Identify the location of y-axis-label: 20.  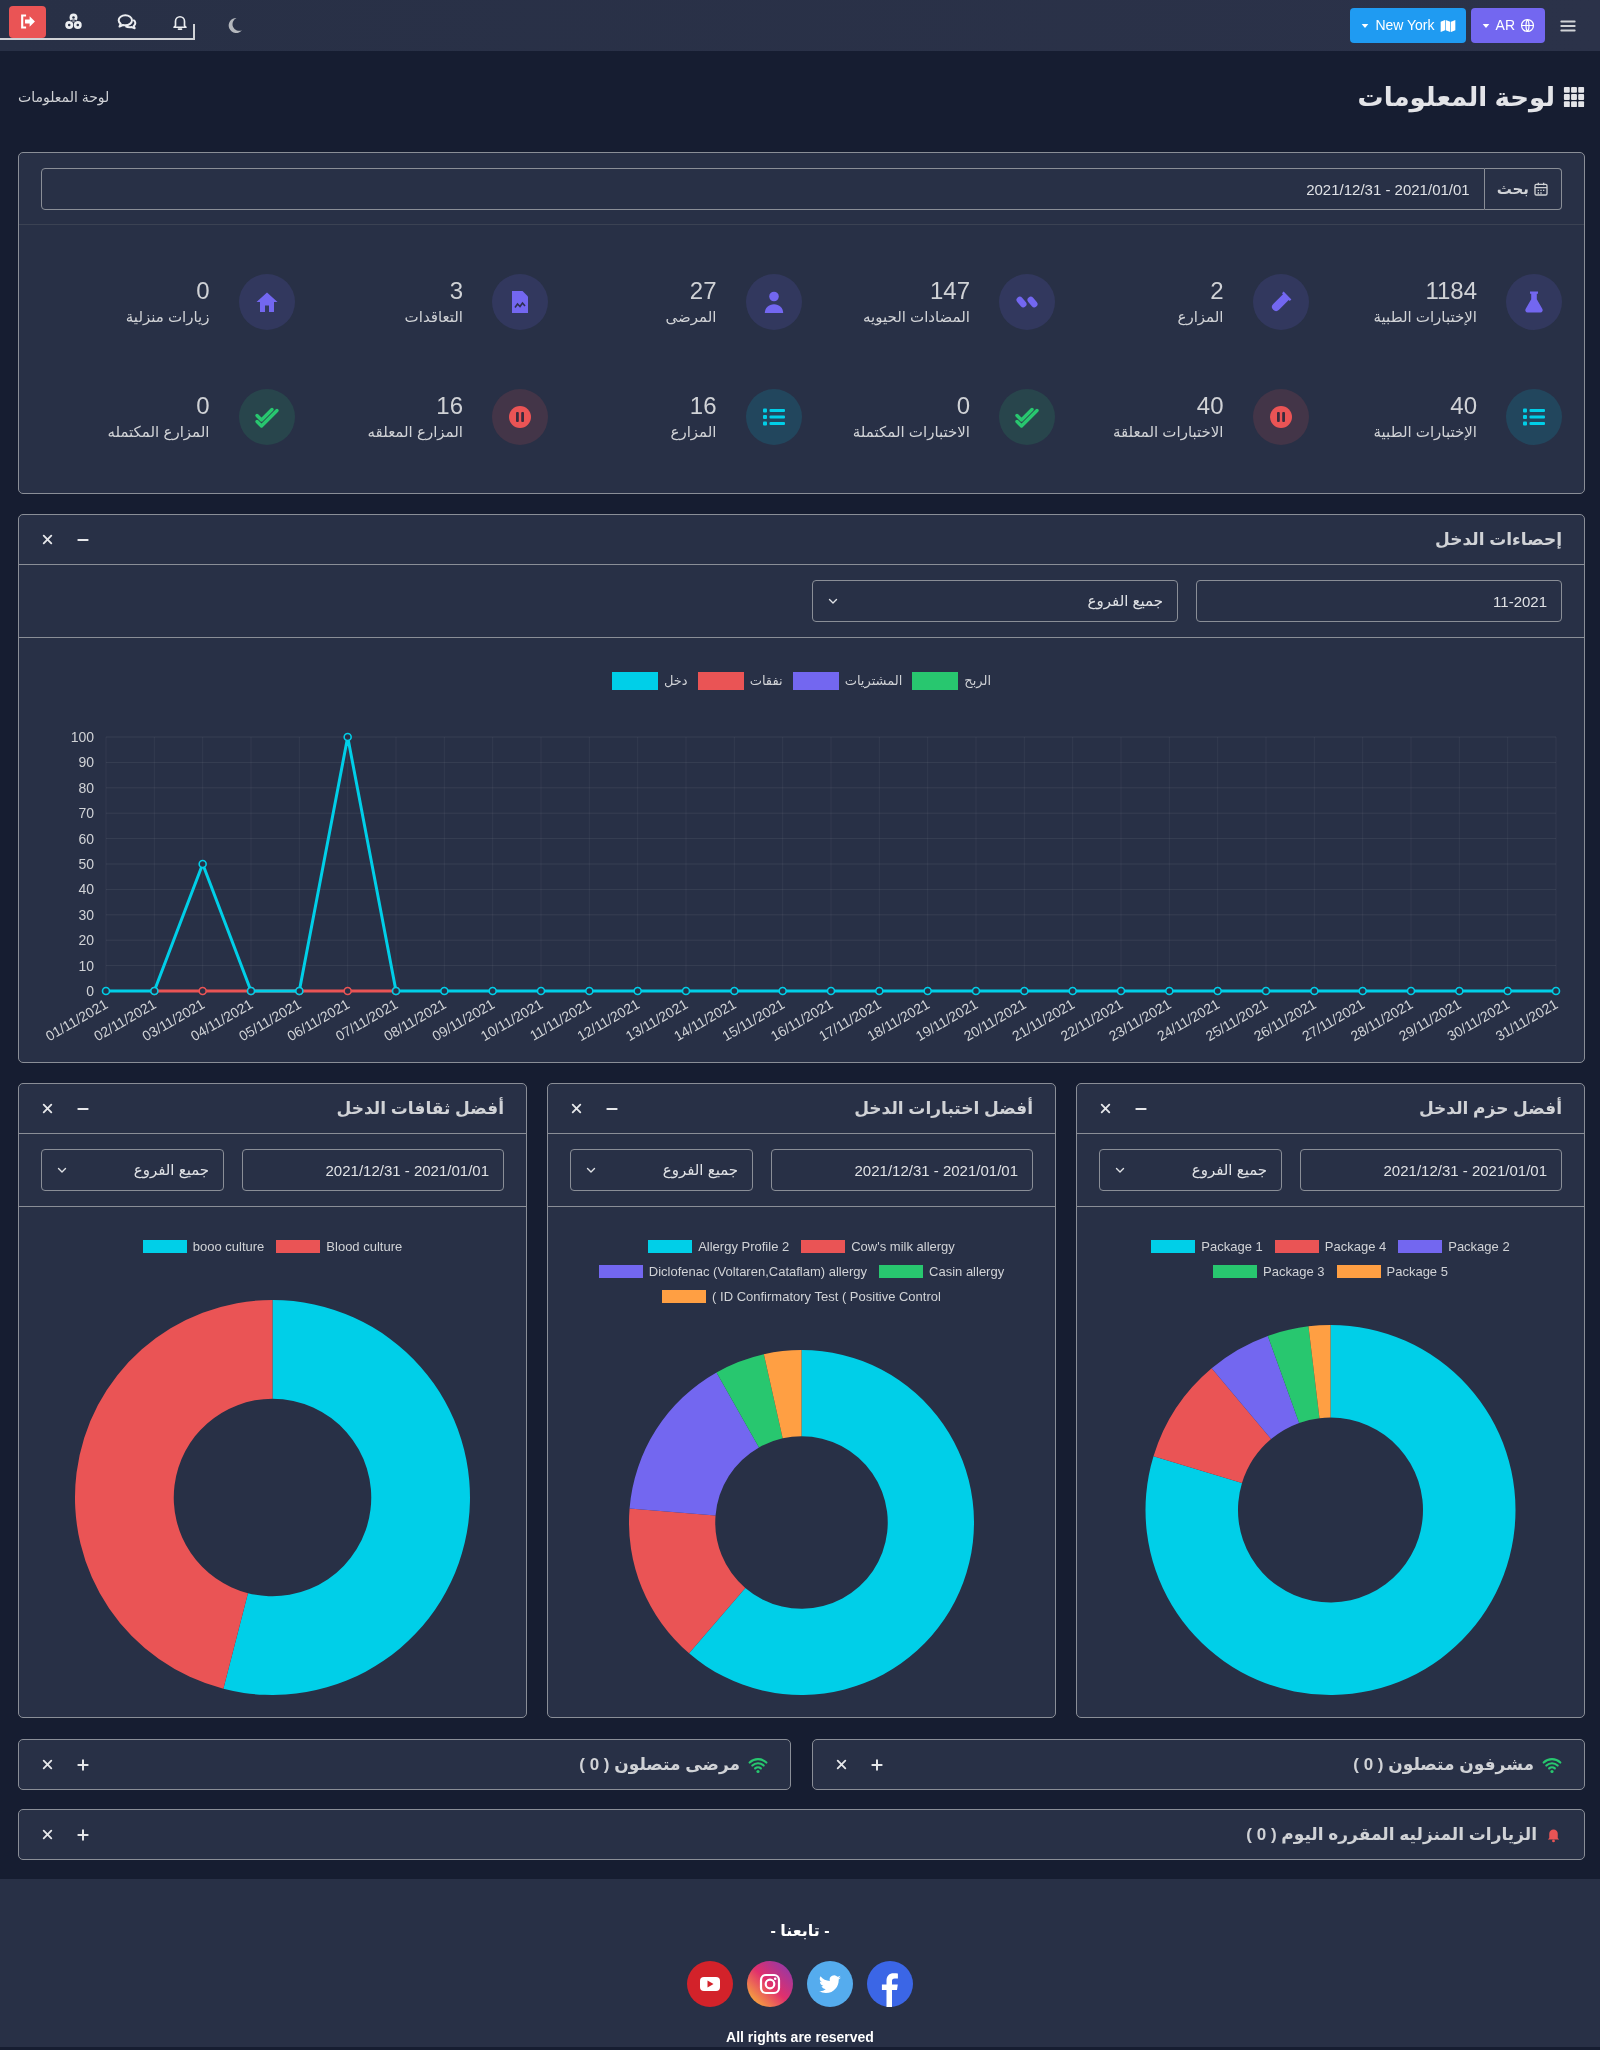
(86, 940).